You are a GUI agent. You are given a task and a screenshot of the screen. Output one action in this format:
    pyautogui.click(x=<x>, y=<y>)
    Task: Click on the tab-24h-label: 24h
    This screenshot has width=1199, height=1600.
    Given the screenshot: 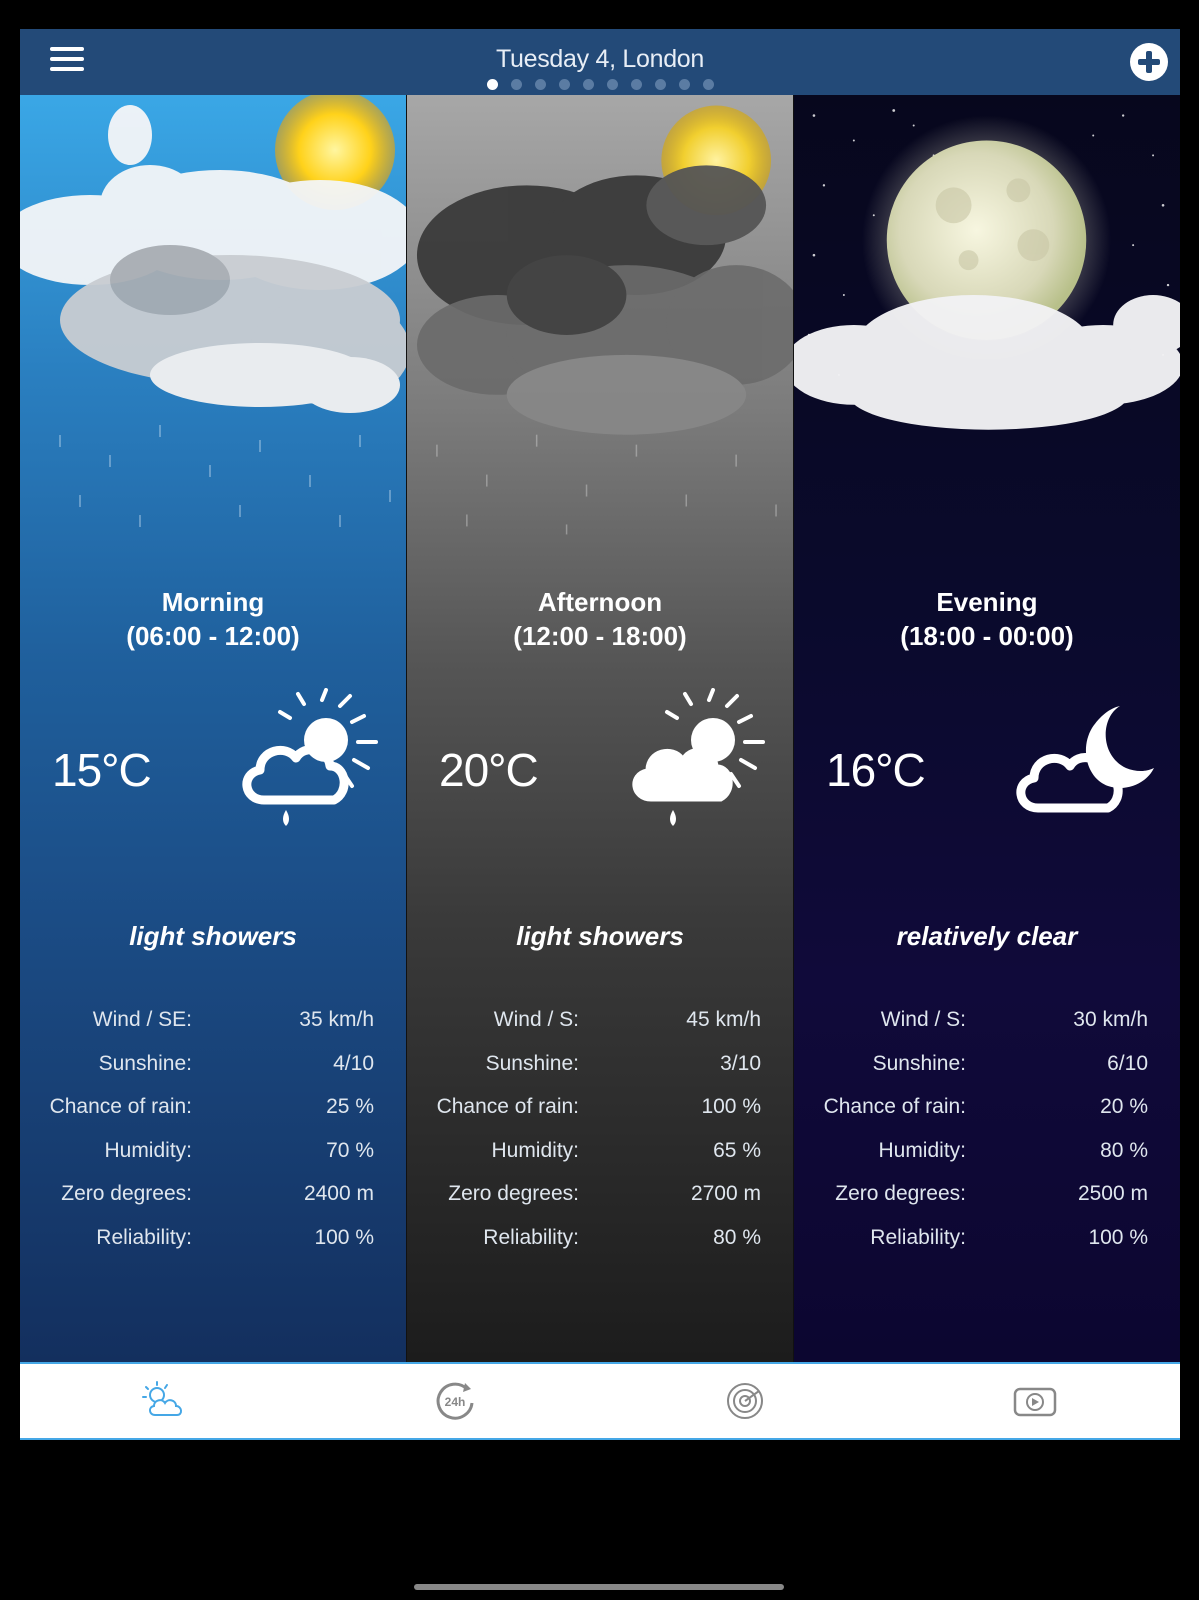 What is the action you would take?
    pyautogui.click(x=455, y=1402)
    